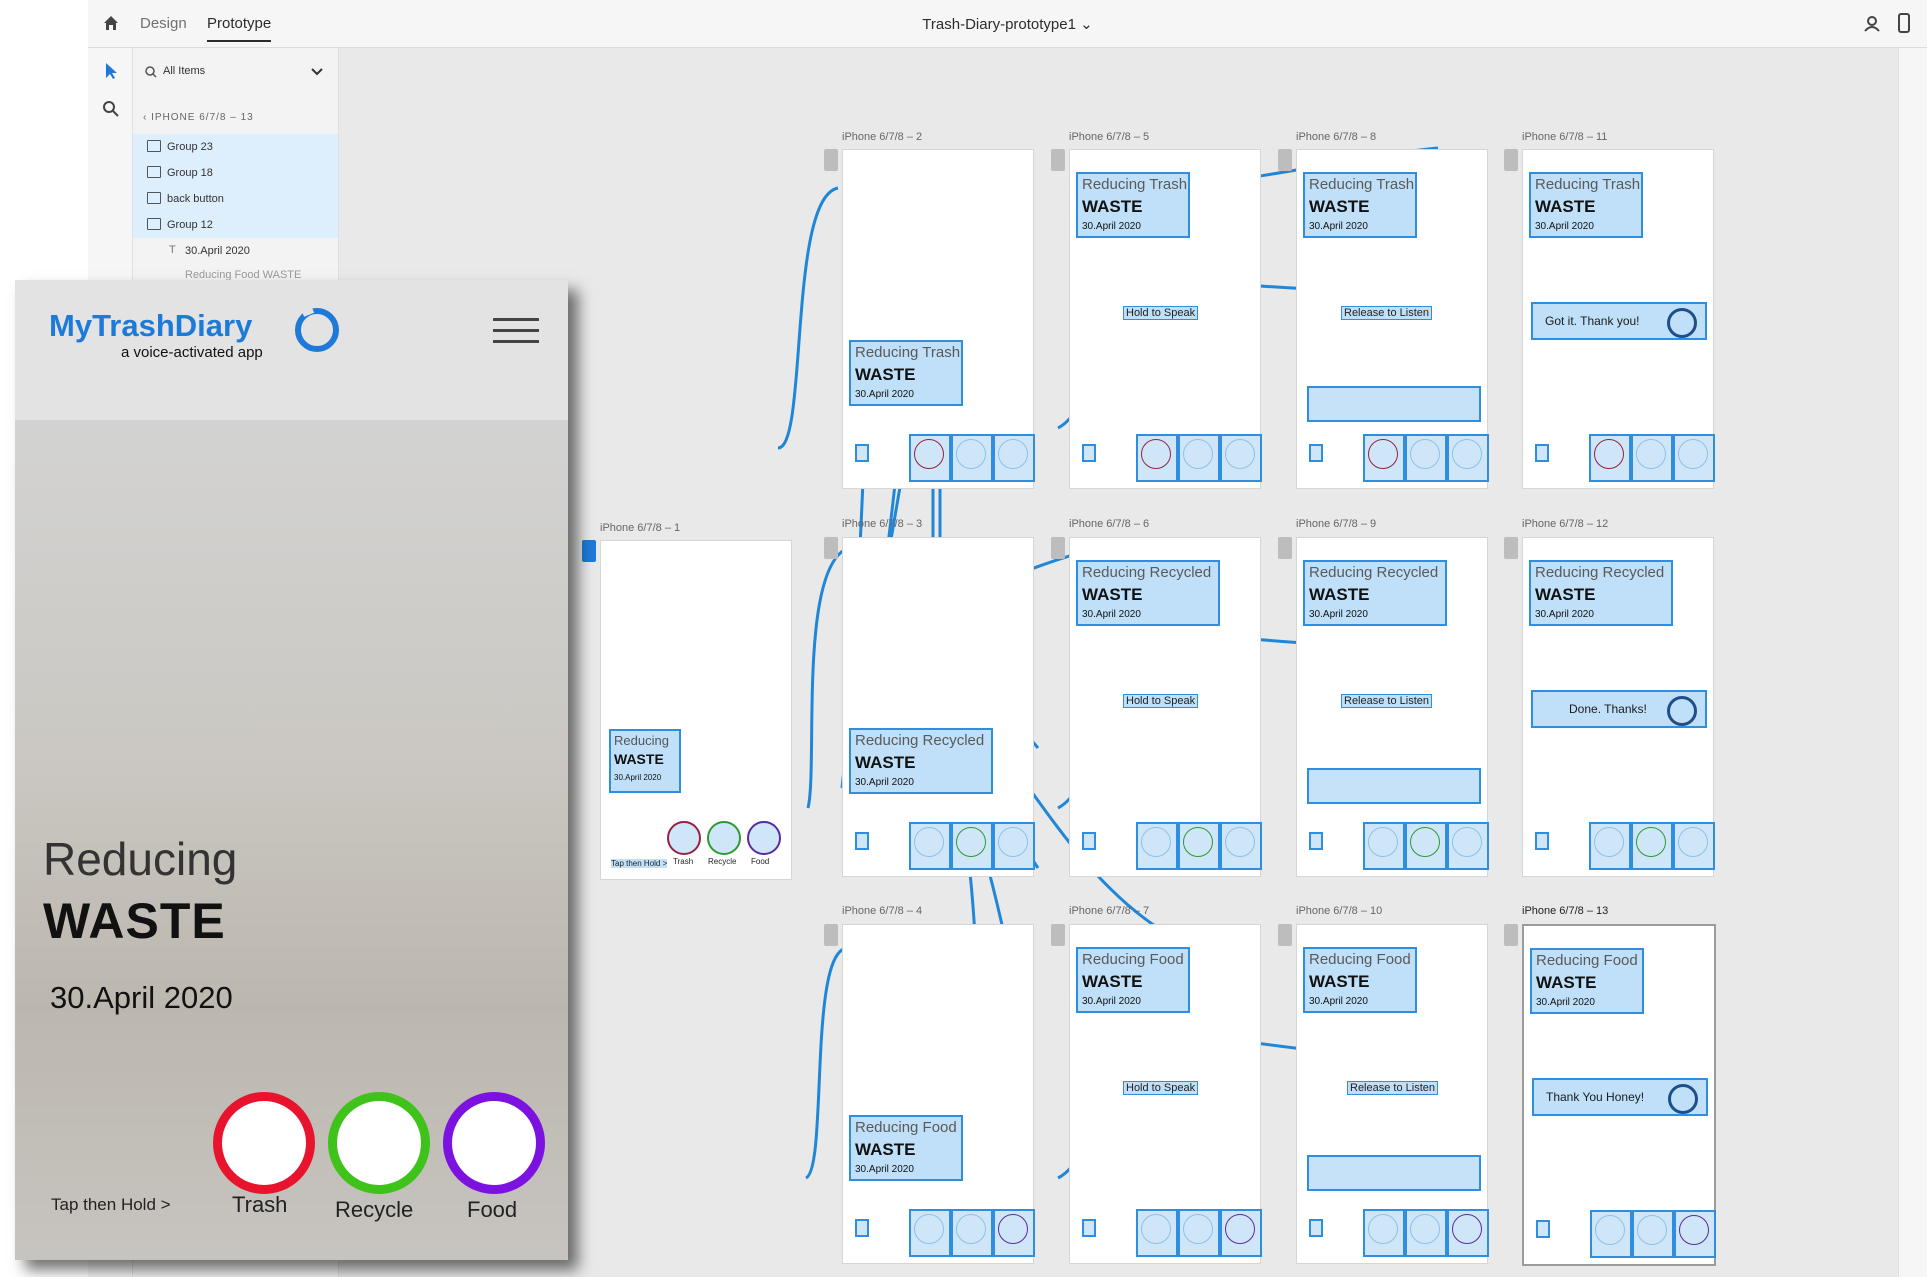 This screenshot has width=1927, height=1277. I want to click on confirmation-bar: Got it. Thank you!, so click(1619, 321).